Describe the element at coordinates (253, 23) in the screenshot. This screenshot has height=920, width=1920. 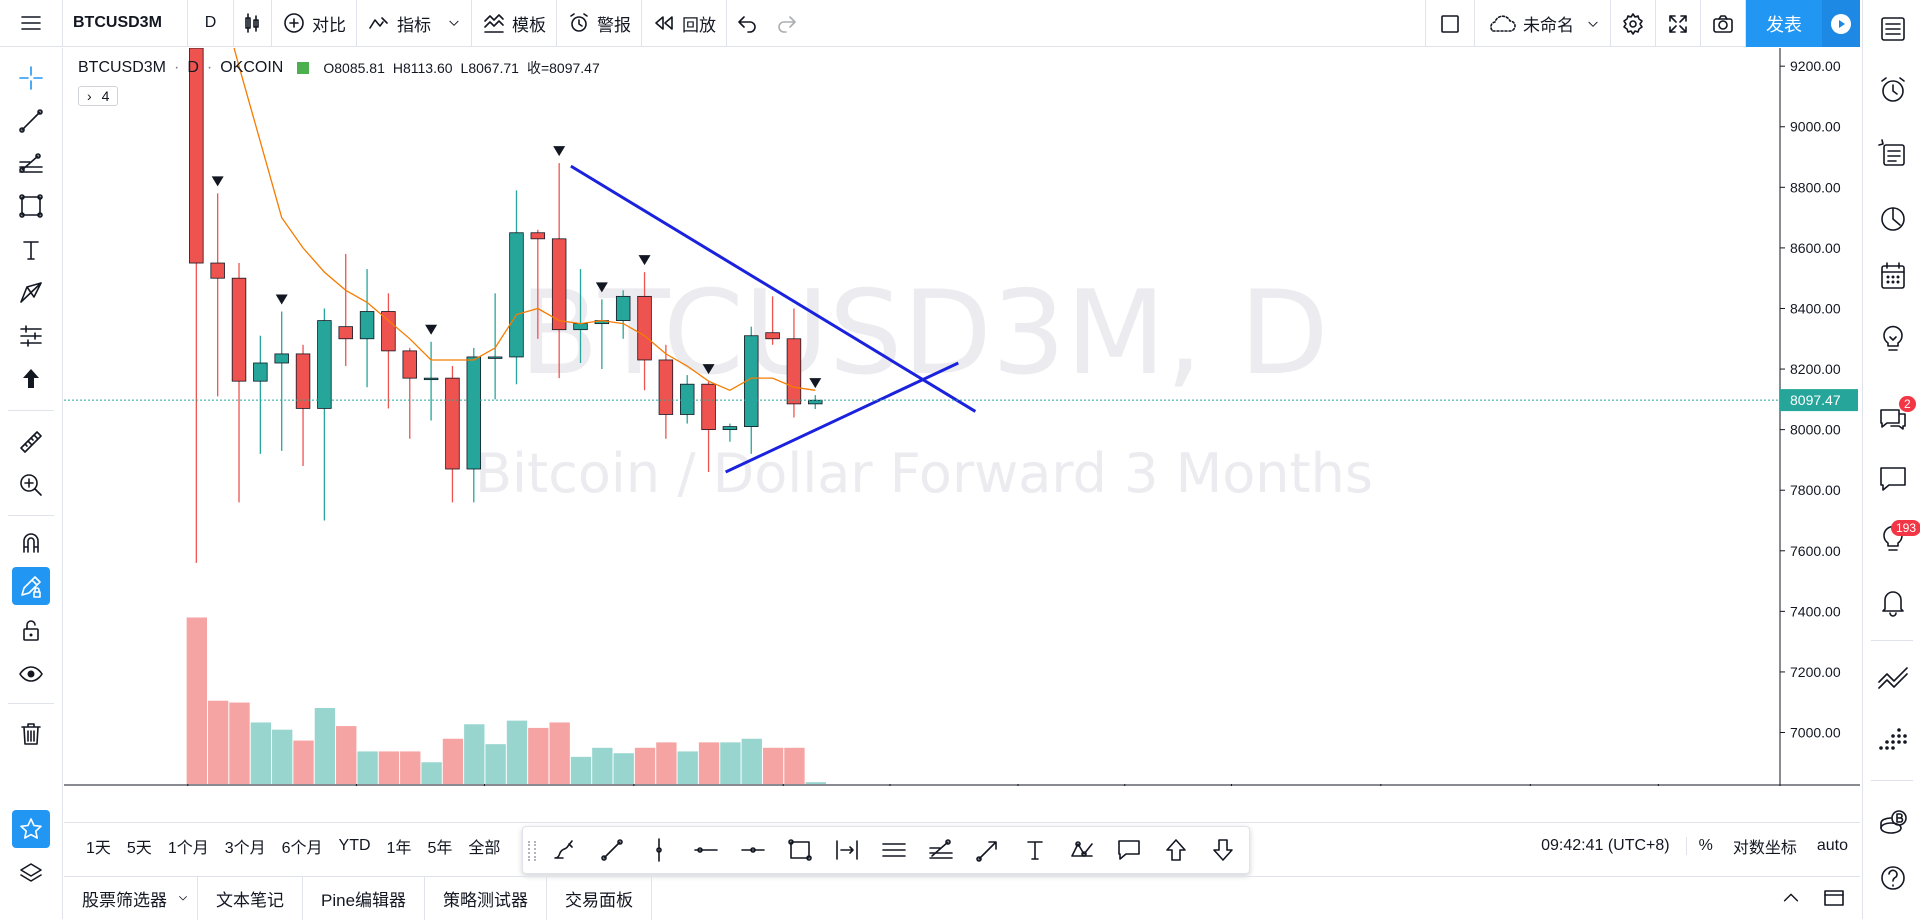
I see `chart-type-button` at that location.